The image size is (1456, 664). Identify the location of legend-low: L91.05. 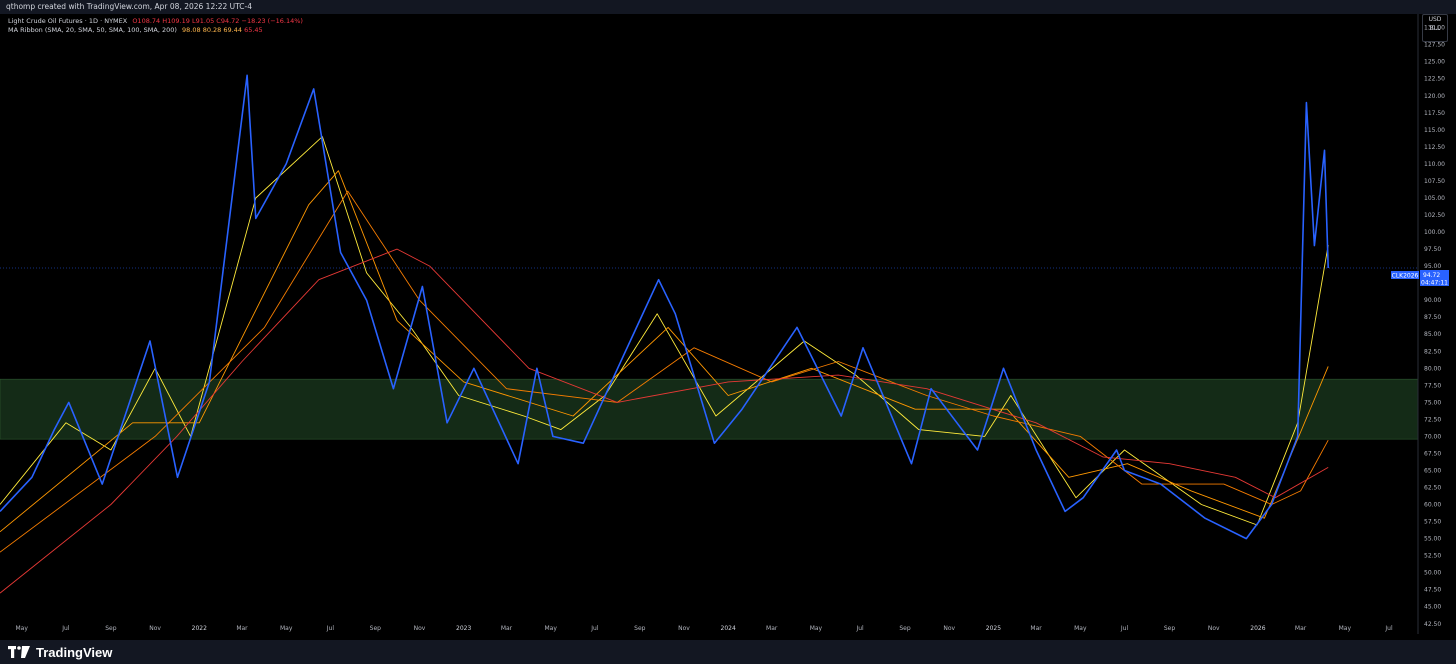
(203, 21).